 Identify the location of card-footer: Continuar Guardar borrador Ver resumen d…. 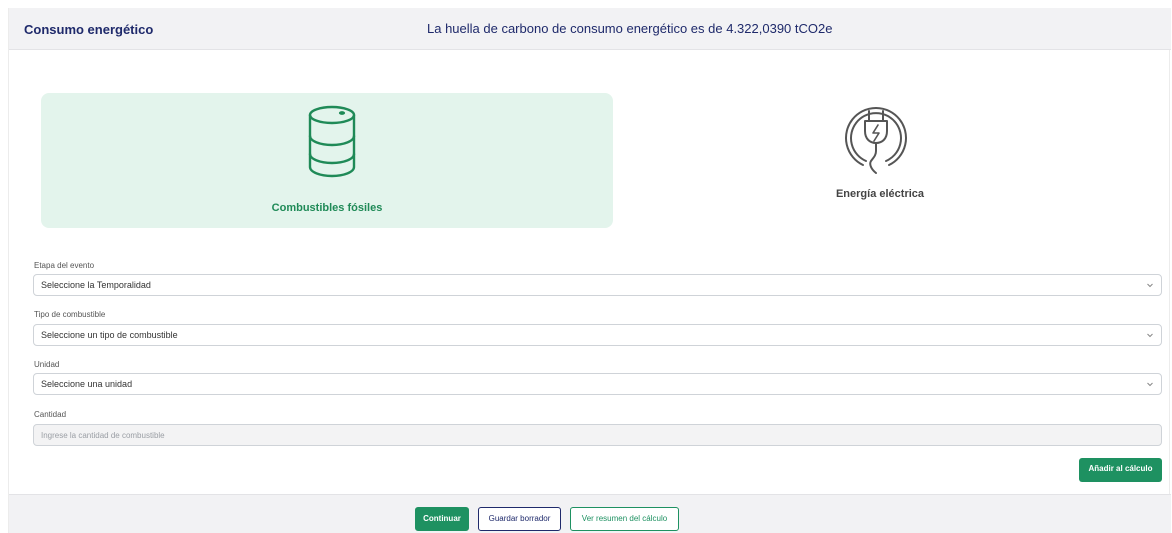
(590, 513).